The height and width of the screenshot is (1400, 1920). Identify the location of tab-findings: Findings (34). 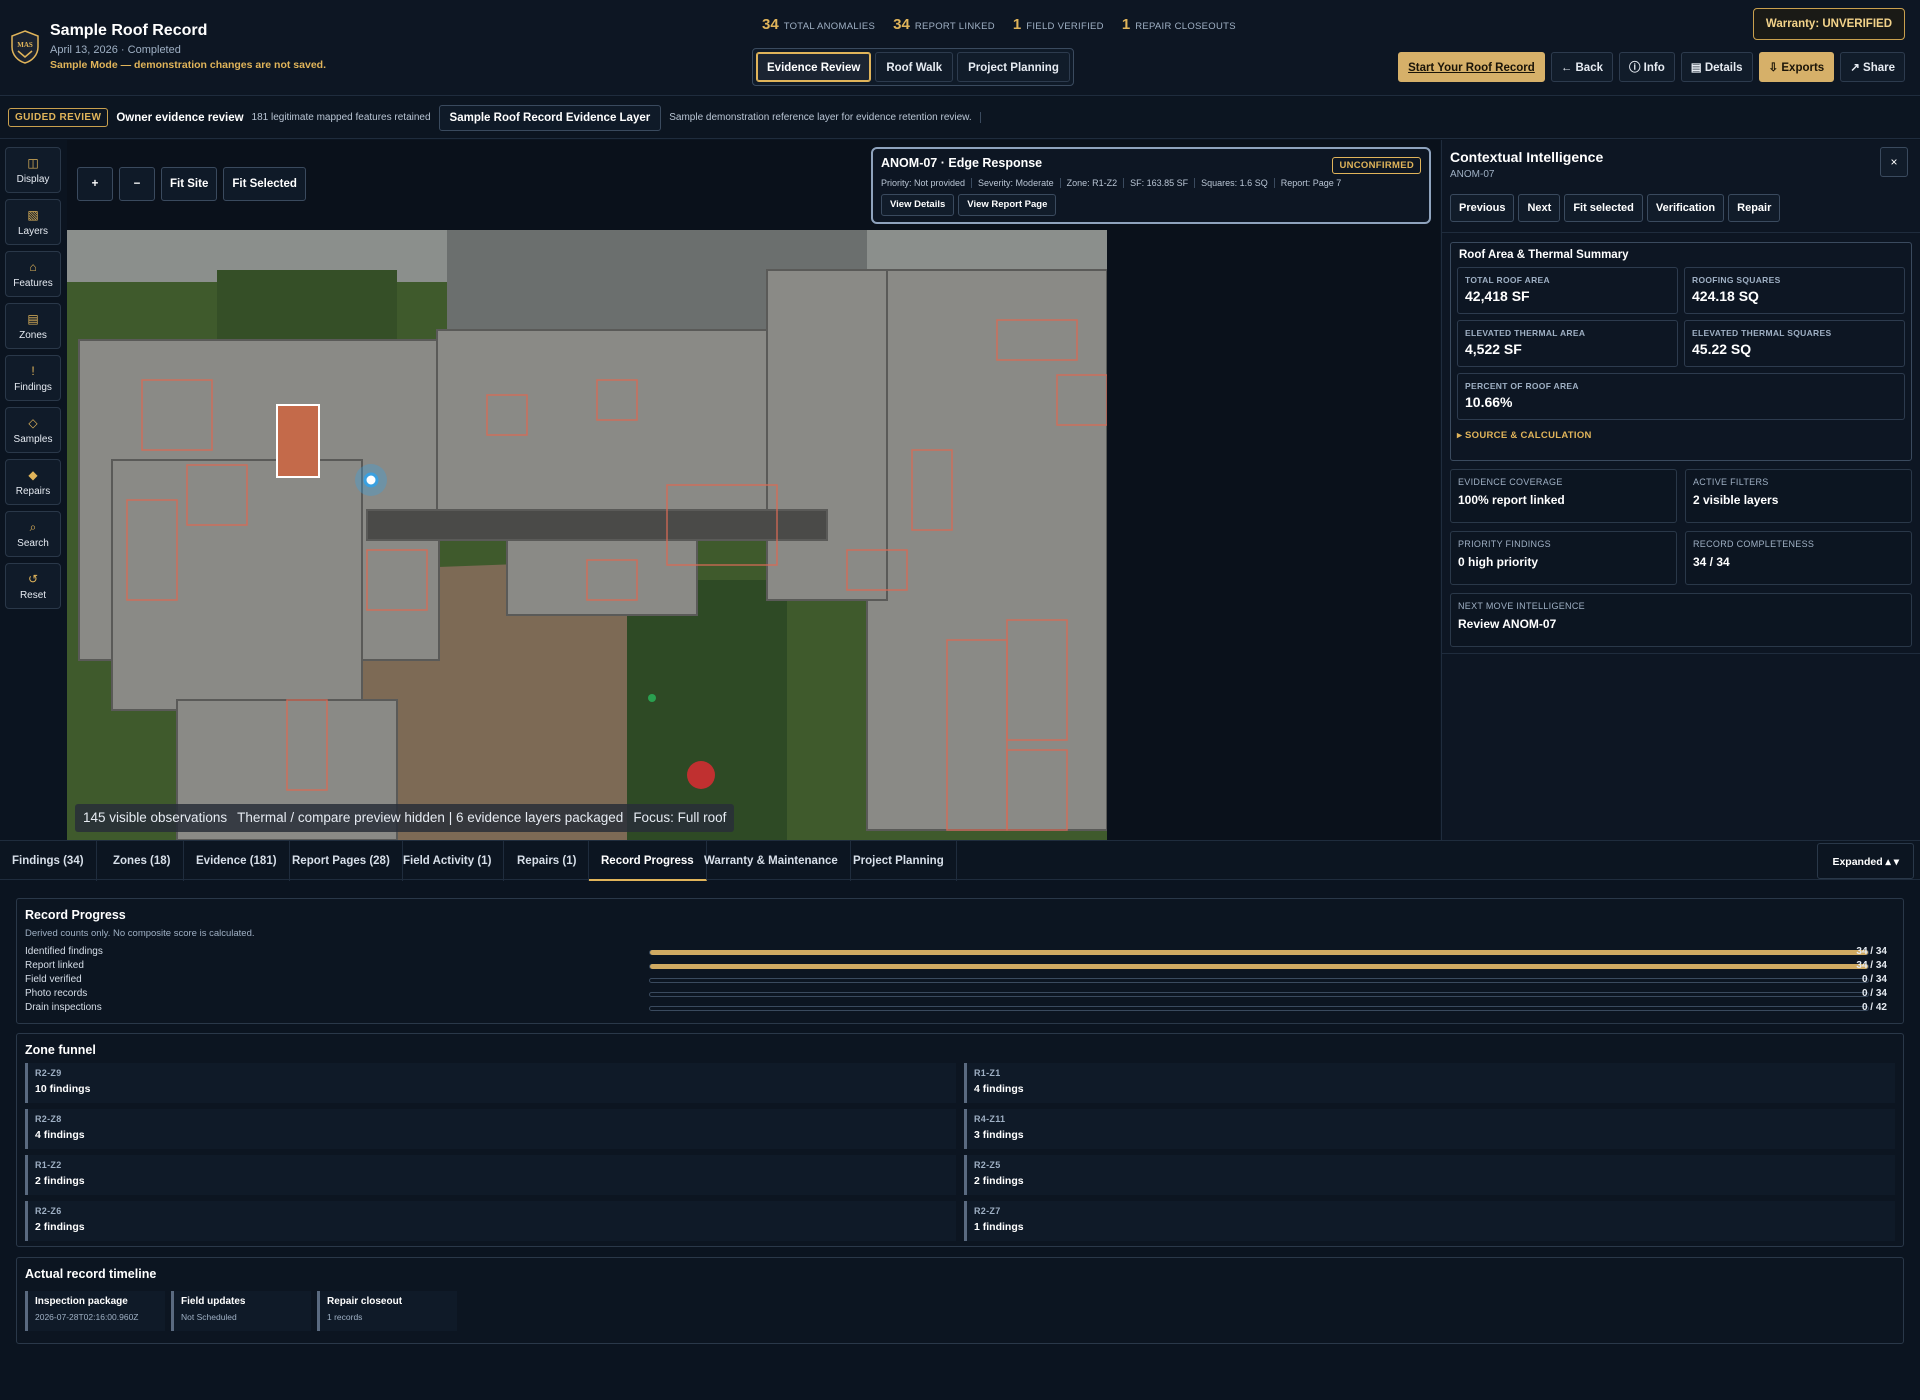
(48, 861).